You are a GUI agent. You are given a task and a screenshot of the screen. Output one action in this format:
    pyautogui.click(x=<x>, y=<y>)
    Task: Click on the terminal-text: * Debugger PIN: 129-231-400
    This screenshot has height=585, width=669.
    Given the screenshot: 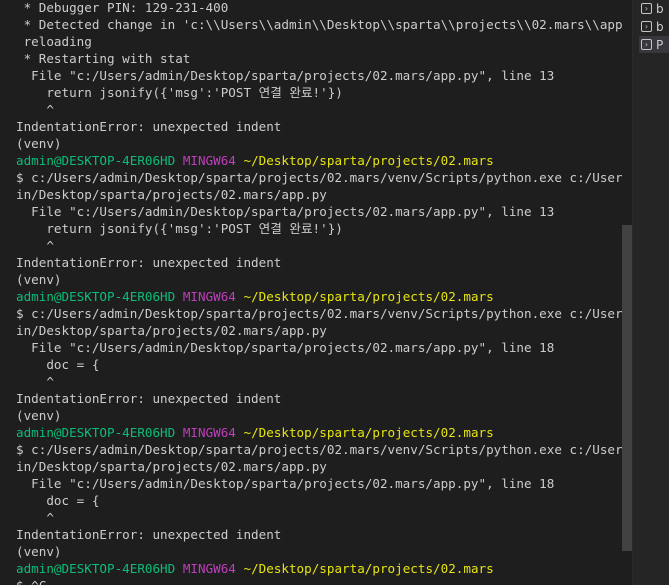 What is the action you would take?
    pyautogui.click(x=122, y=7)
    